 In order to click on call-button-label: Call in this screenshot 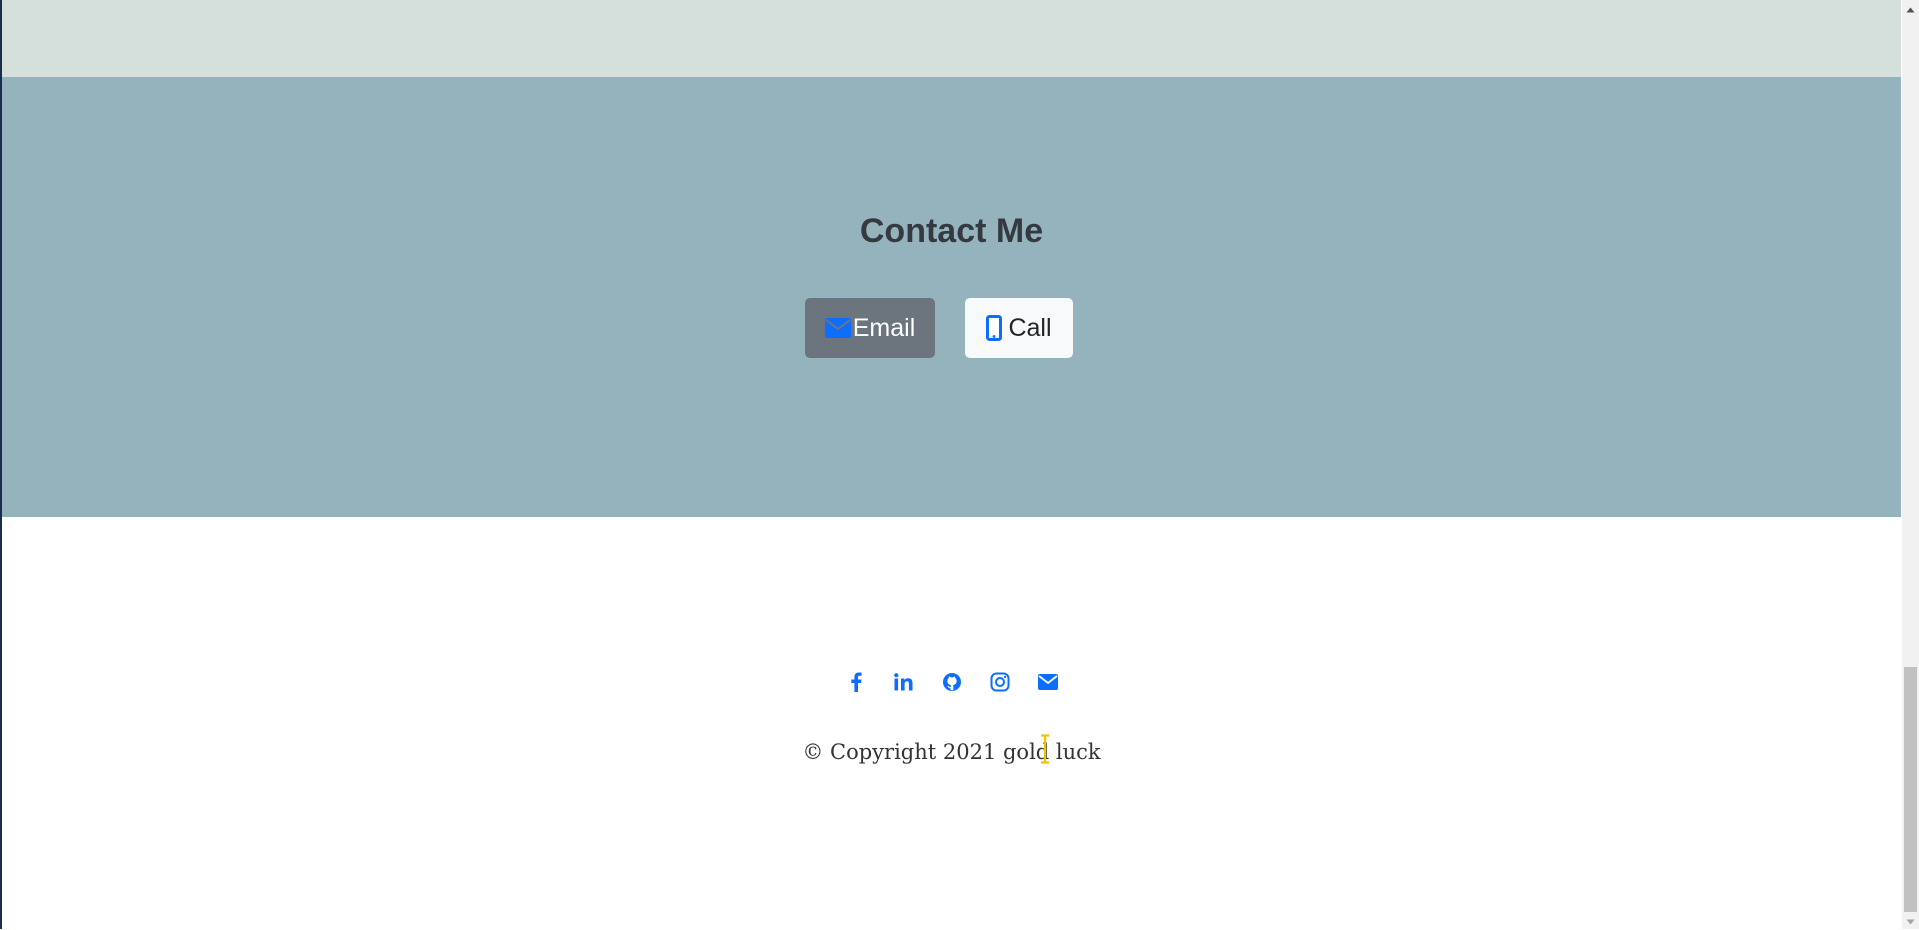, I will do `click(1030, 327)`.